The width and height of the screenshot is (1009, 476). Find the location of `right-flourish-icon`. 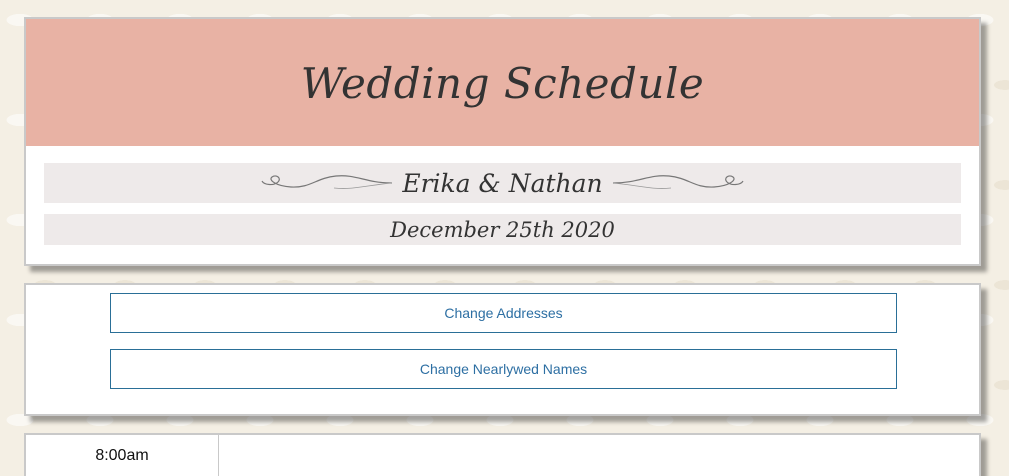

right-flourish-icon is located at coordinates (678, 182).